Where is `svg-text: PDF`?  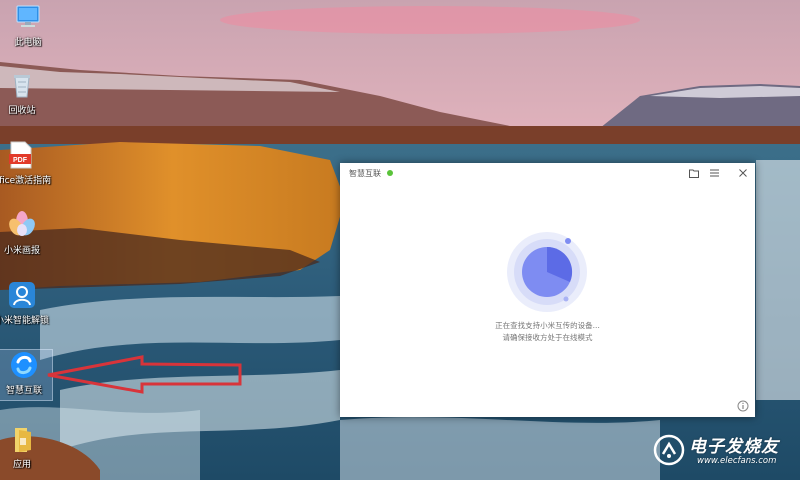
svg-text: PDF is located at coordinates (20, 160).